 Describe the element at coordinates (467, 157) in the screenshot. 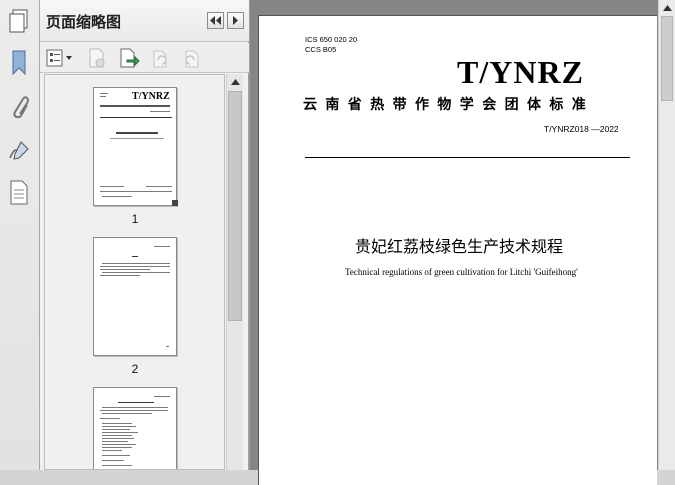

I see `header-divider` at that location.